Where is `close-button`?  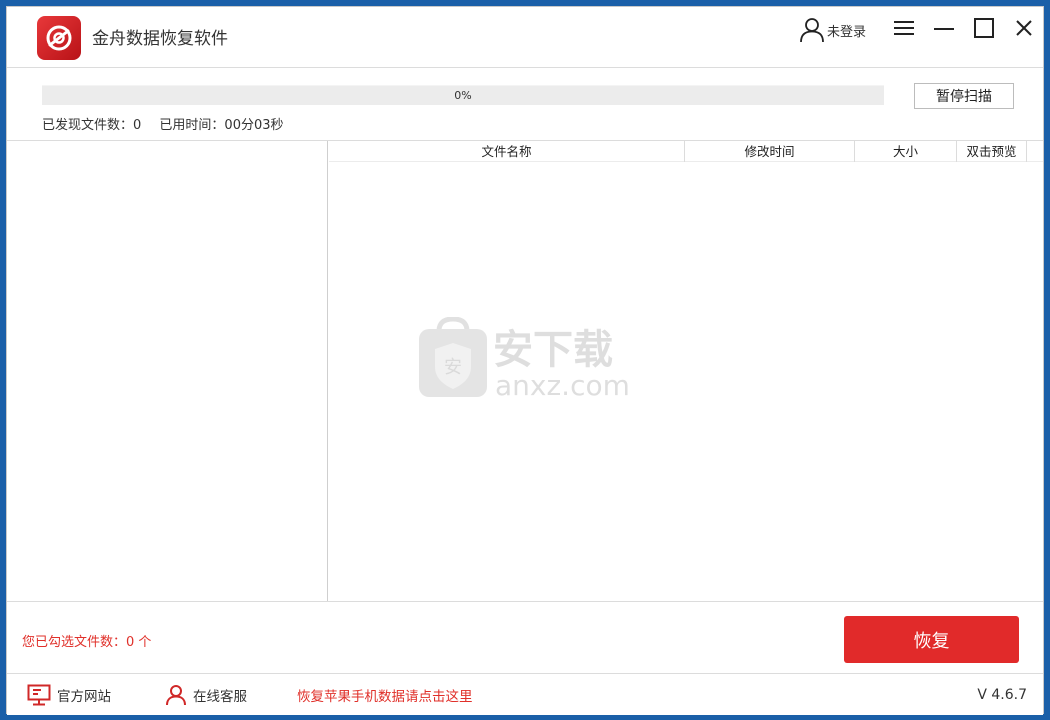 close-button is located at coordinates (1024, 28).